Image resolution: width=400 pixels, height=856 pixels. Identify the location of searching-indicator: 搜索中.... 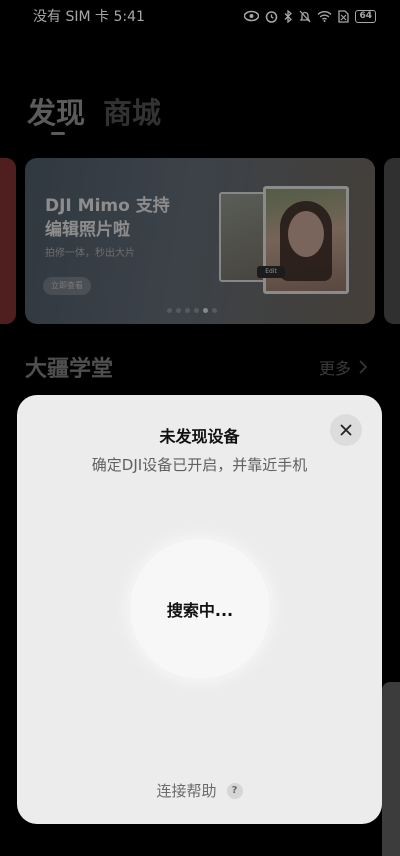
(200, 609).